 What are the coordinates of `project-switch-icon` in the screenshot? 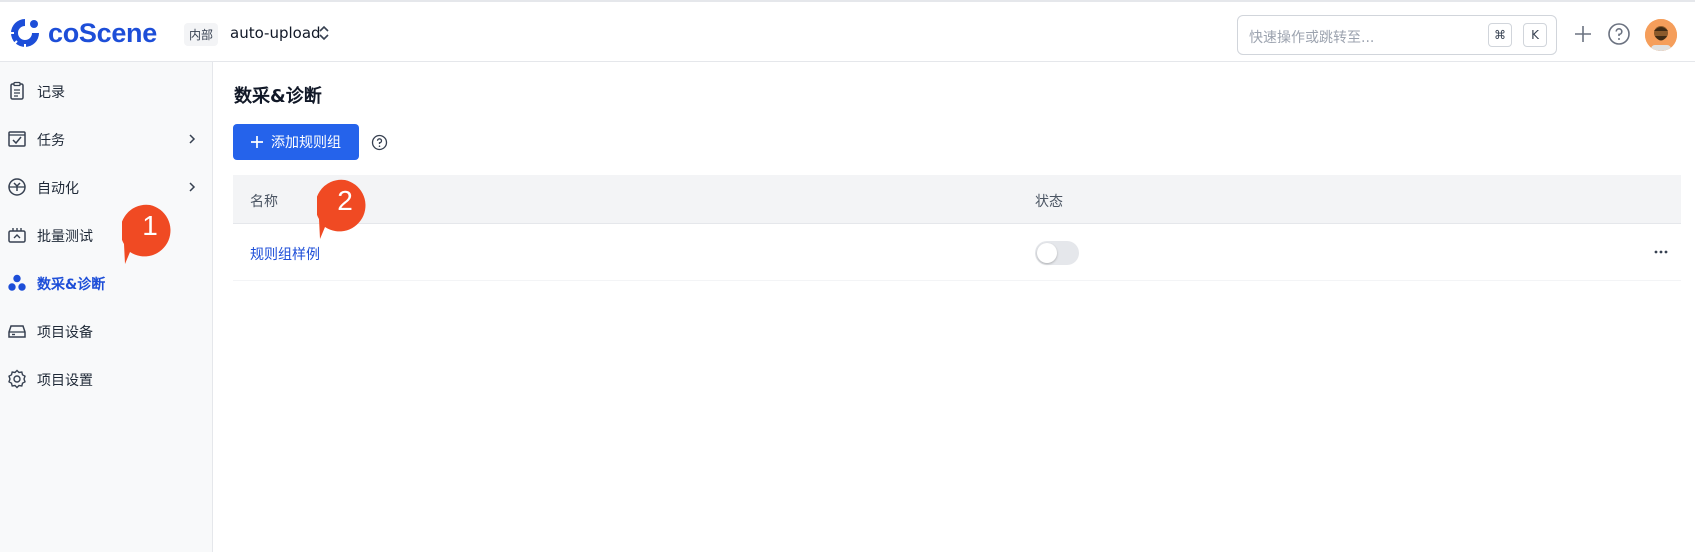 It's located at (324, 33).